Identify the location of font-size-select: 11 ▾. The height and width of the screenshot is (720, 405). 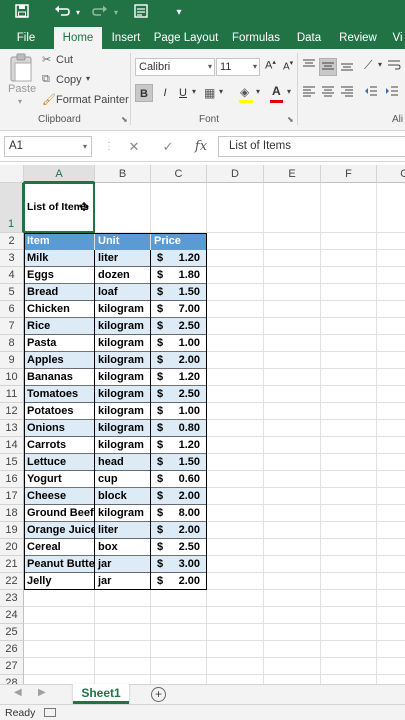
(238, 67).